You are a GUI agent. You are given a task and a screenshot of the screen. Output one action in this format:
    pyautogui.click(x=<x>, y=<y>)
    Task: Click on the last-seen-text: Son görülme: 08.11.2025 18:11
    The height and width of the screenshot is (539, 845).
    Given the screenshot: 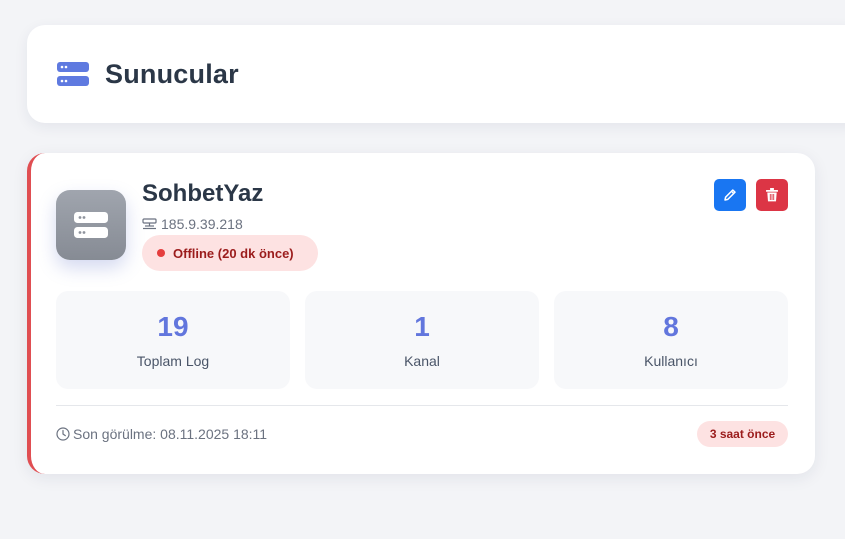 What is the action you would take?
    pyautogui.click(x=170, y=434)
    